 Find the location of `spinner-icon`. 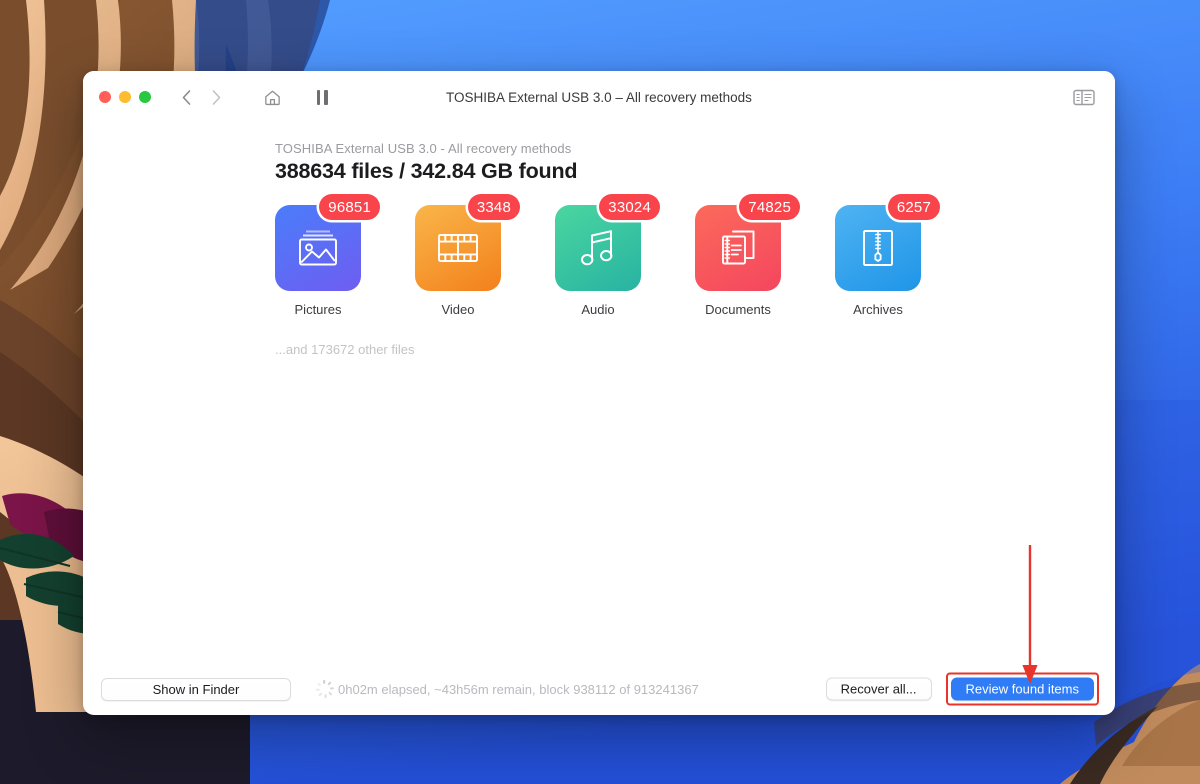

spinner-icon is located at coordinates (324, 689).